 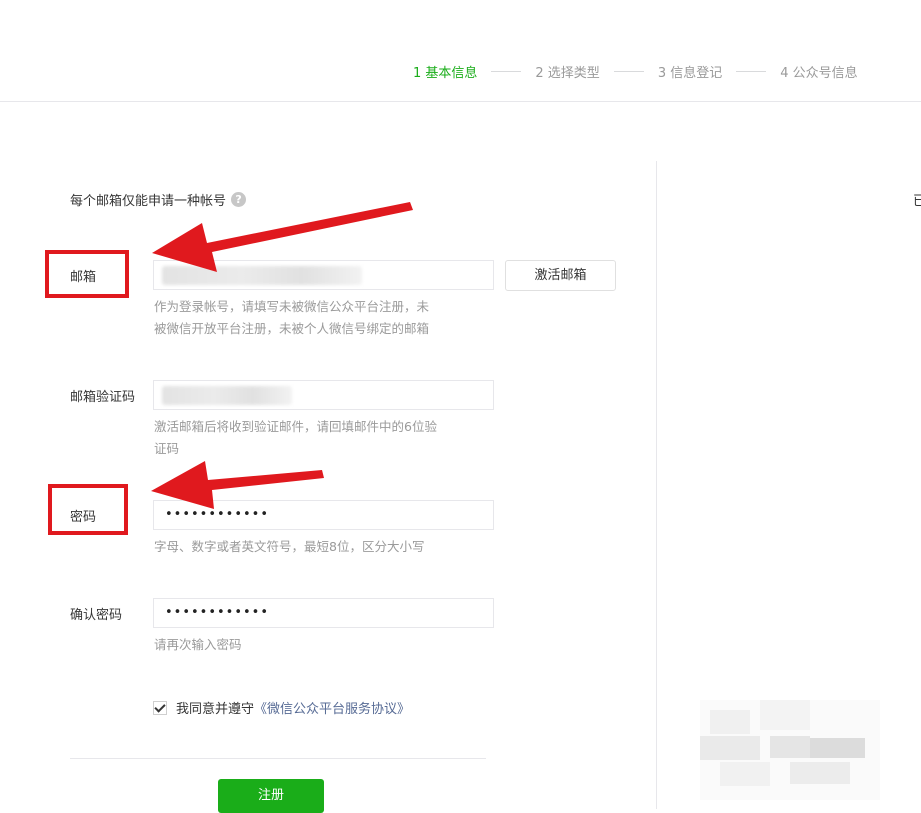 What do you see at coordinates (282, 355) in the screenshot?
I see `annotation-arrows` at bounding box center [282, 355].